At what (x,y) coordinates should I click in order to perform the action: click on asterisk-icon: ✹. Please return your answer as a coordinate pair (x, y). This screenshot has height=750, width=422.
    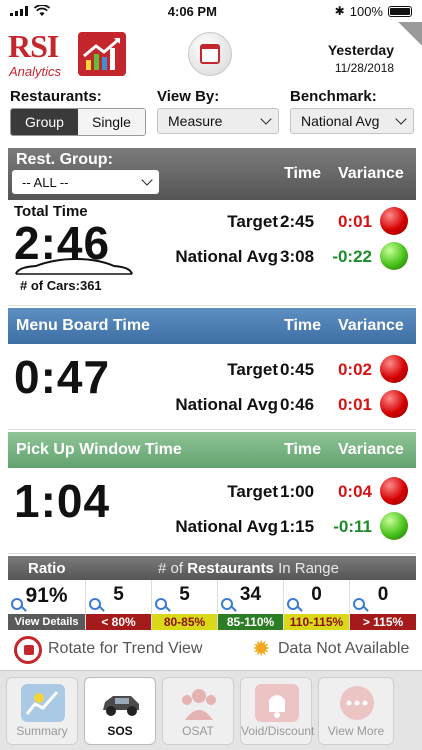
    Looking at the image, I should click on (261, 648).